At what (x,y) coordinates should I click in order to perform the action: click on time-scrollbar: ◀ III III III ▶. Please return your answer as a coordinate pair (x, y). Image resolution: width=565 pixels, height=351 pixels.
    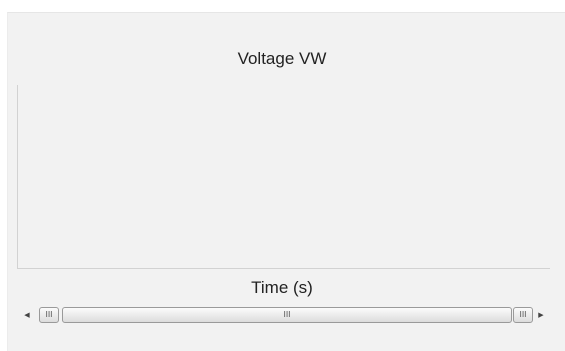
    Looking at the image, I should click on (284, 315).